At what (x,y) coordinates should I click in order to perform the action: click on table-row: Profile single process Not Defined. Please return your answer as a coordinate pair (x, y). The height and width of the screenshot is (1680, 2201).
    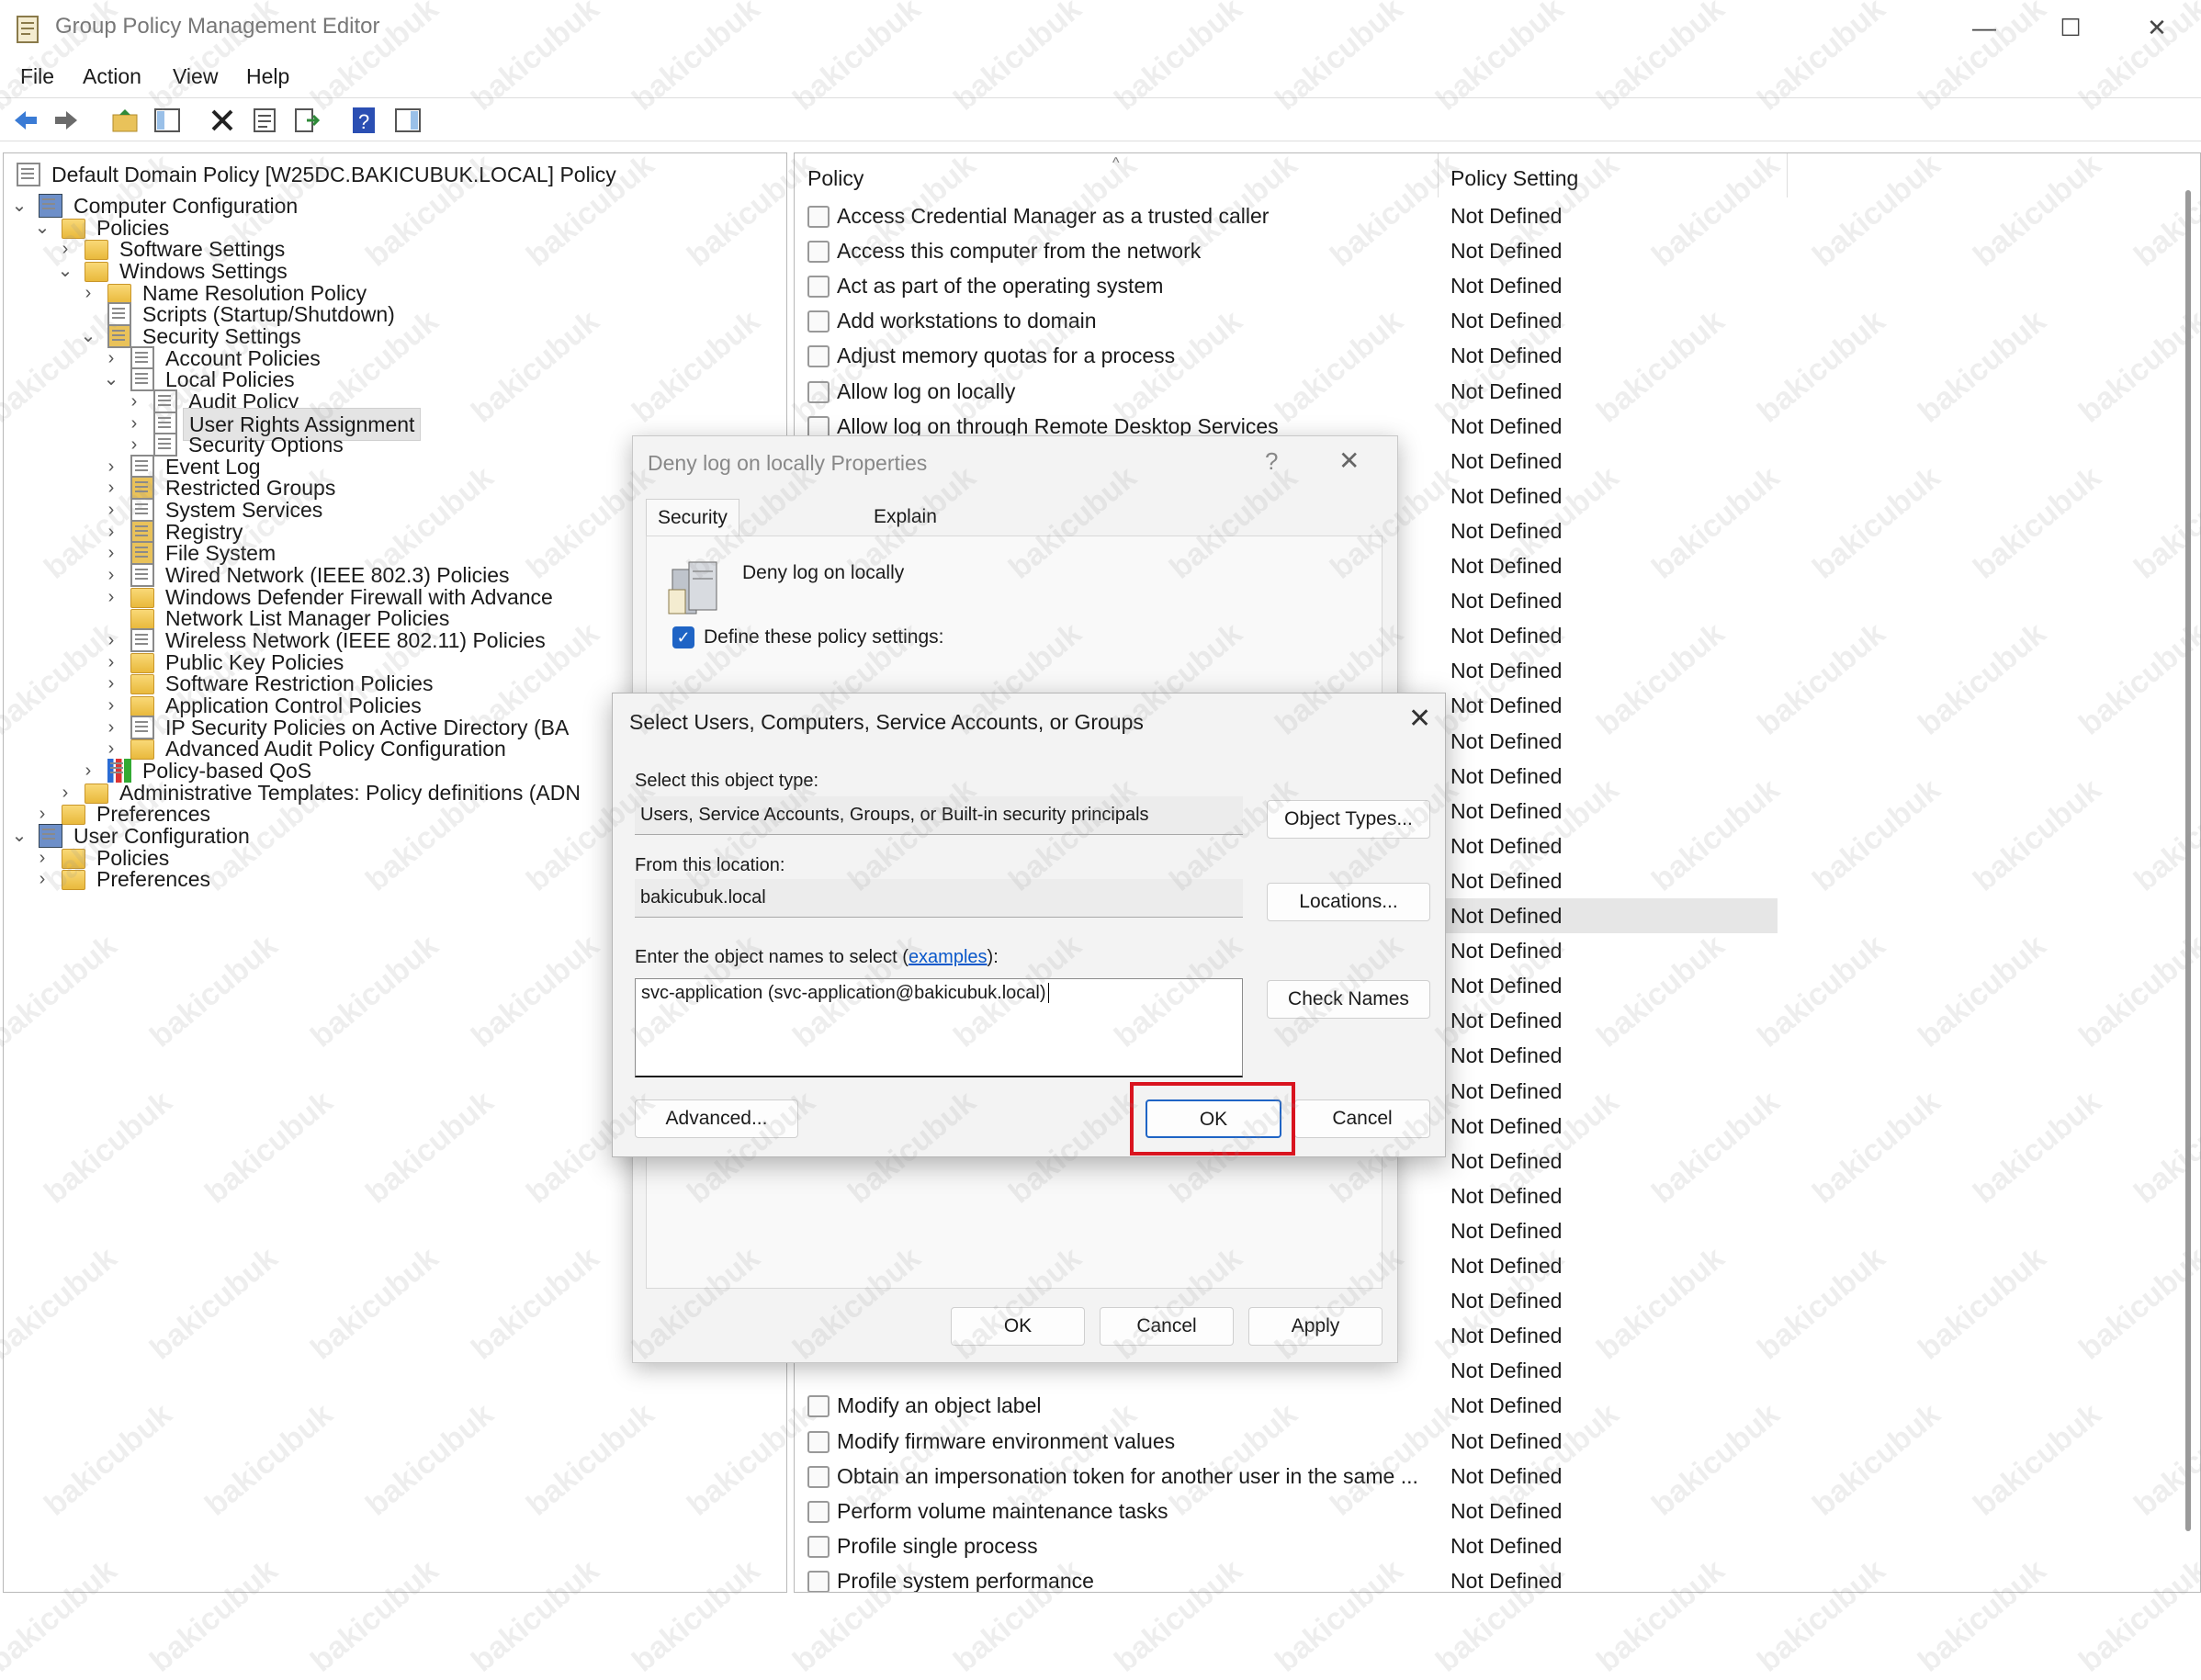
    Looking at the image, I should click on (1286, 1545).